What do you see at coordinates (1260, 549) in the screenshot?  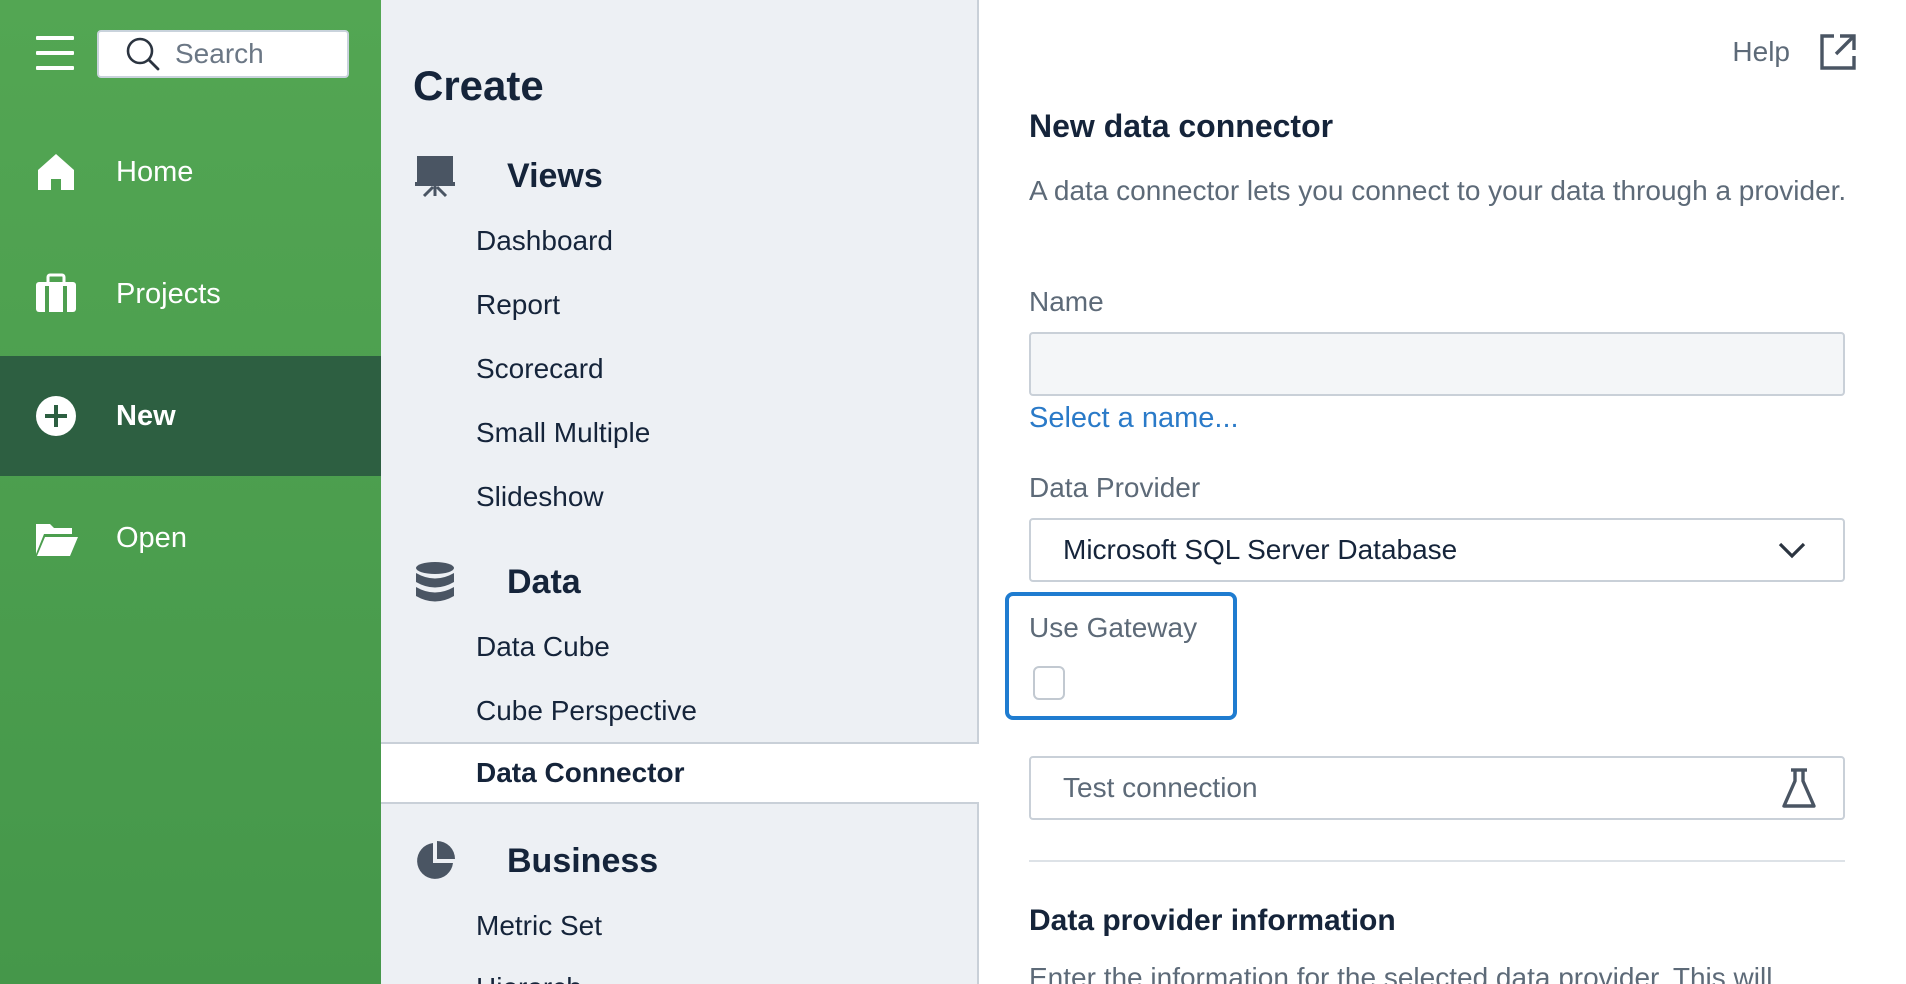 I see `data-provider-value: Microsoft SQL Server Database` at bounding box center [1260, 549].